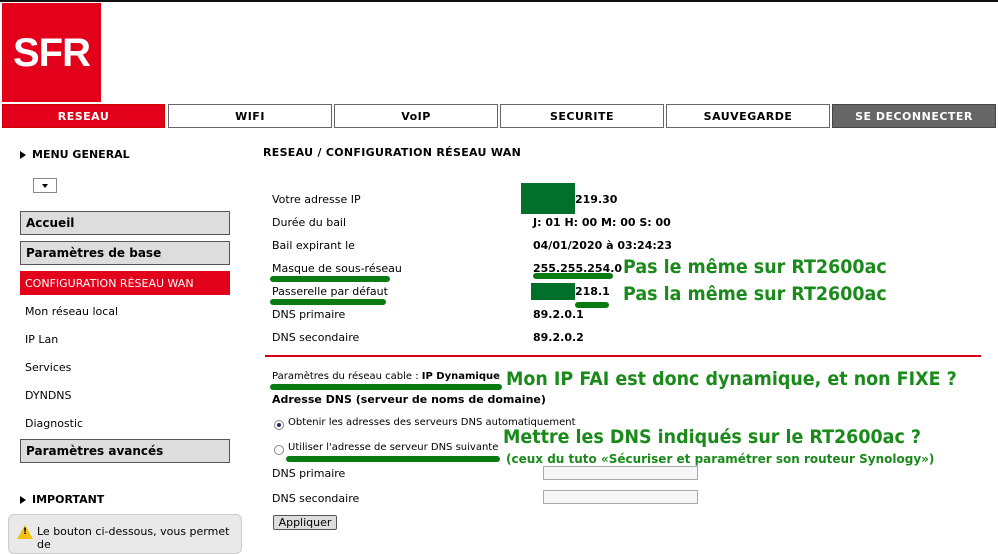  What do you see at coordinates (602, 222) in the screenshot?
I see `lease-duration-value: J: 01 H: 00 M: 00 S: 00` at bounding box center [602, 222].